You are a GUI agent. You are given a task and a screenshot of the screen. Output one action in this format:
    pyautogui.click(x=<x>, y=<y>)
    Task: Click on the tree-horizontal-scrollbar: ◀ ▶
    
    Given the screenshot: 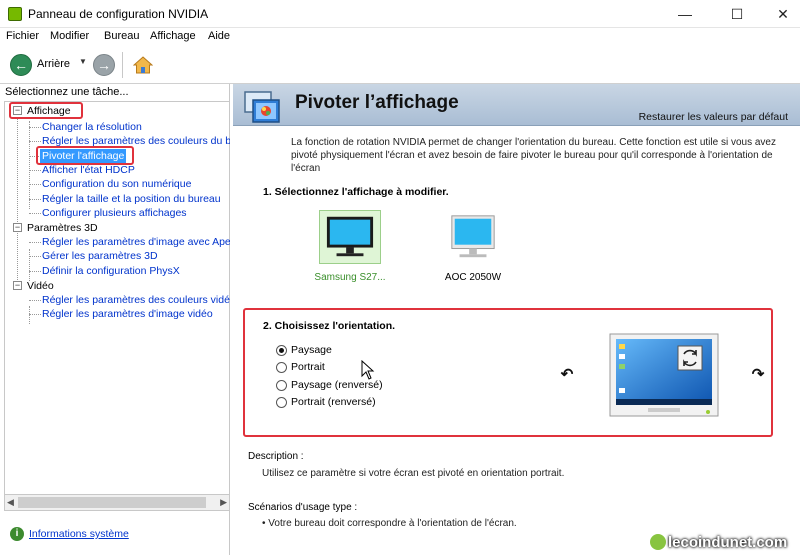 What is the action you would take?
    pyautogui.click(x=117, y=502)
    